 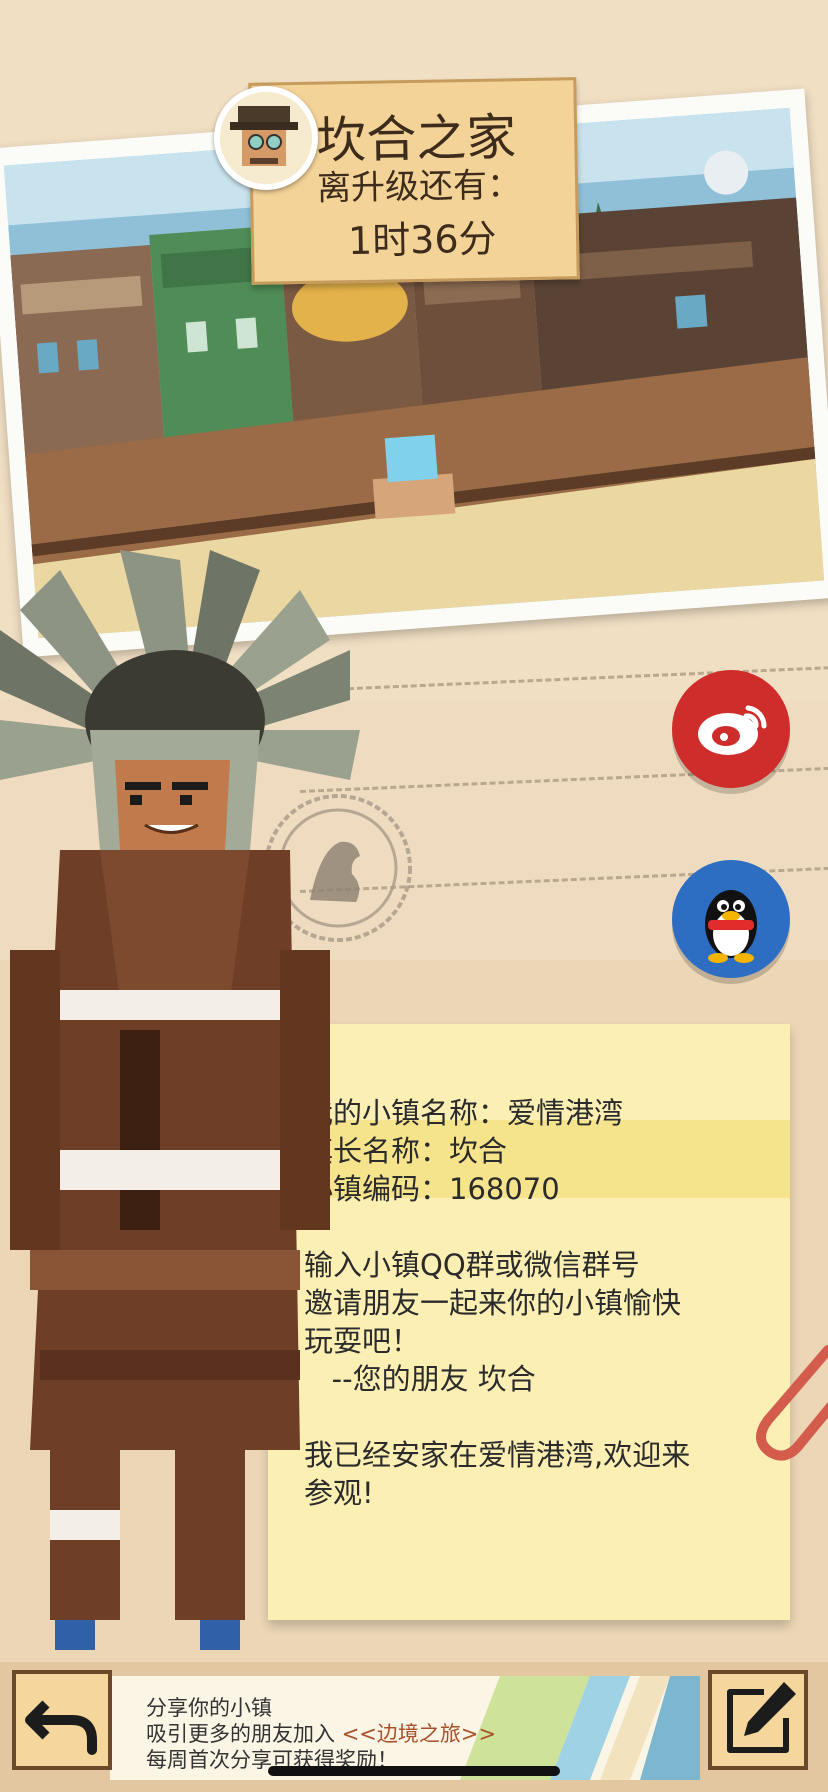 I want to click on qq-share-button, so click(x=731, y=919).